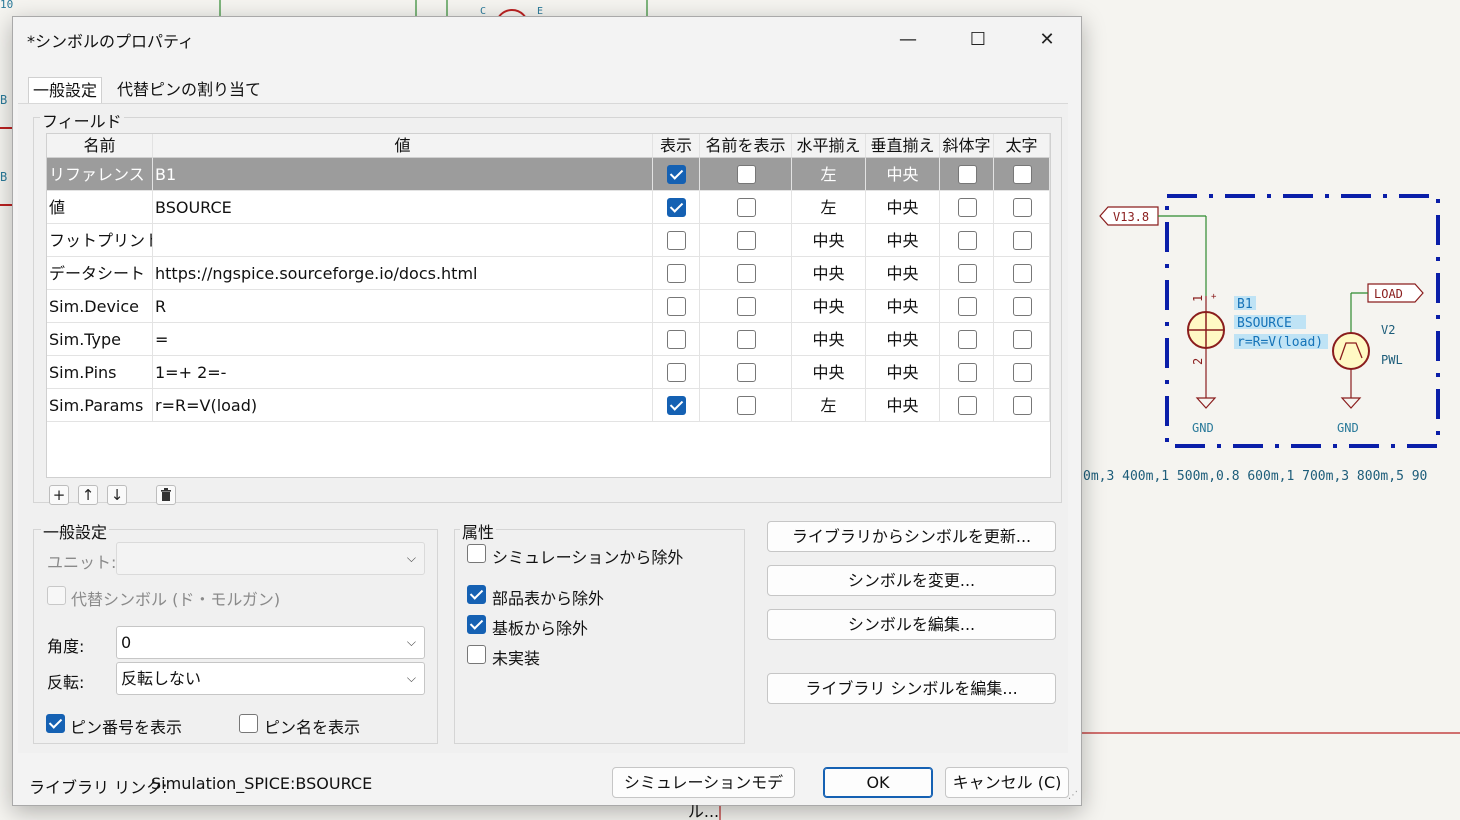 The image size is (1460, 820). Describe the element at coordinates (547, 39) in the screenshot. I see `title-bar: *シンボルのプロパティ — ☐ ✕` at that location.